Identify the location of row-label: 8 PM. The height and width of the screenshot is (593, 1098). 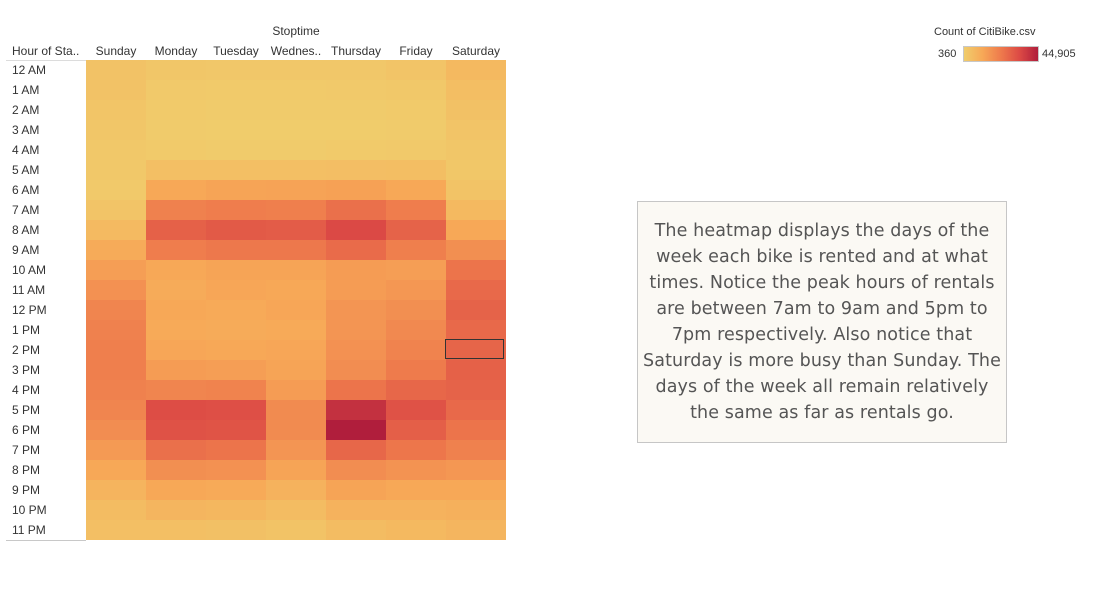
(48, 470).